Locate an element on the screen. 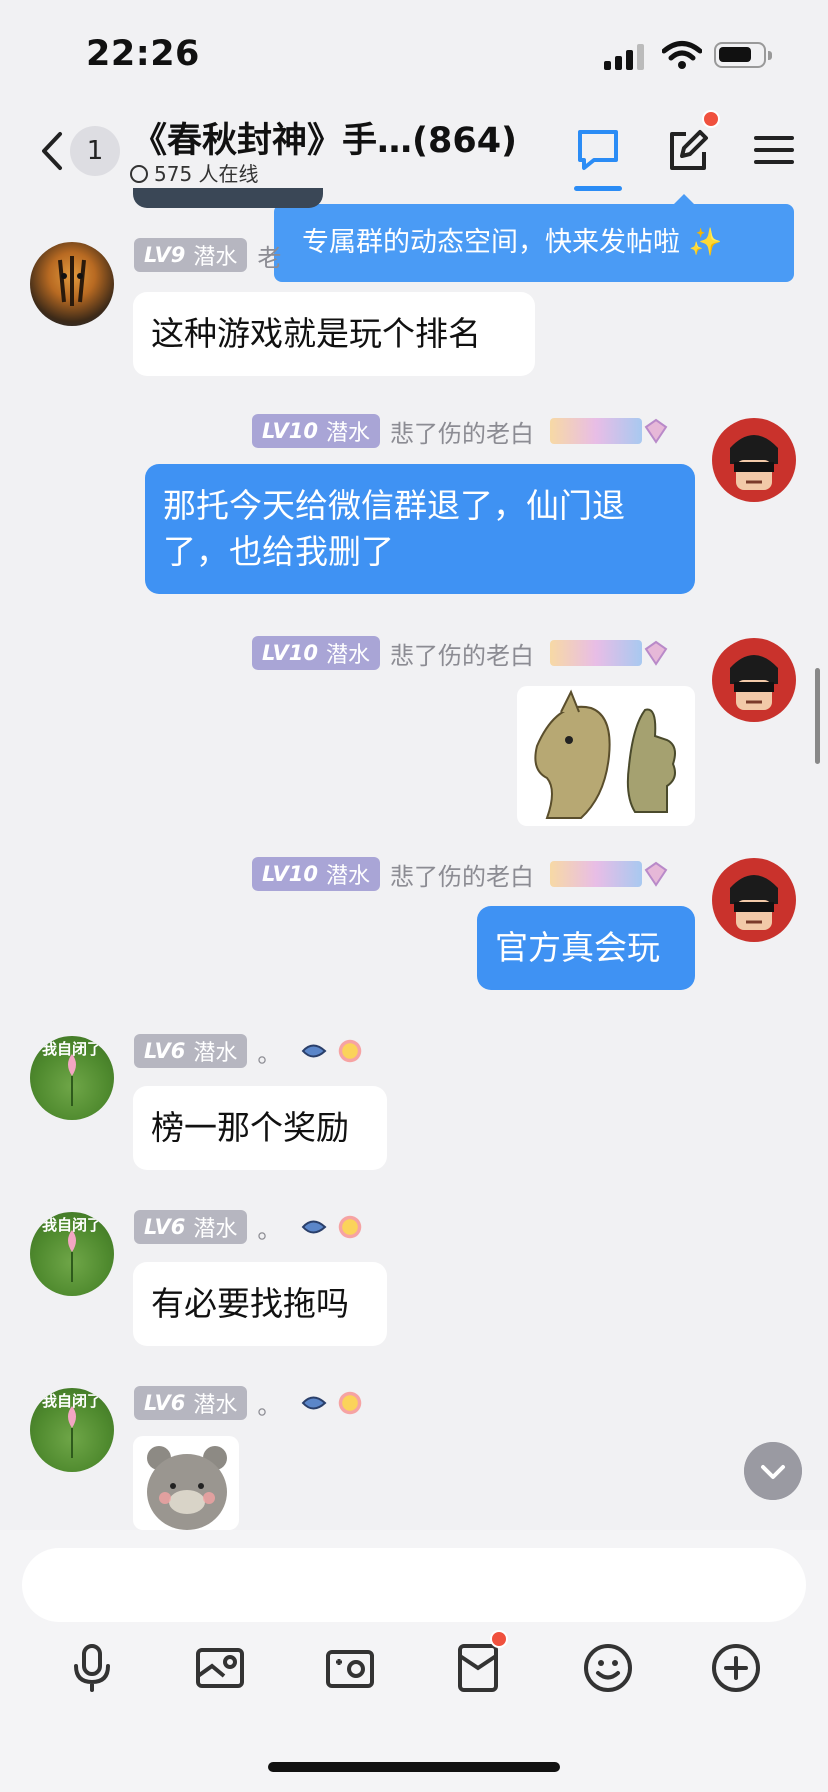  menu-icon is located at coordinates (774, 150).